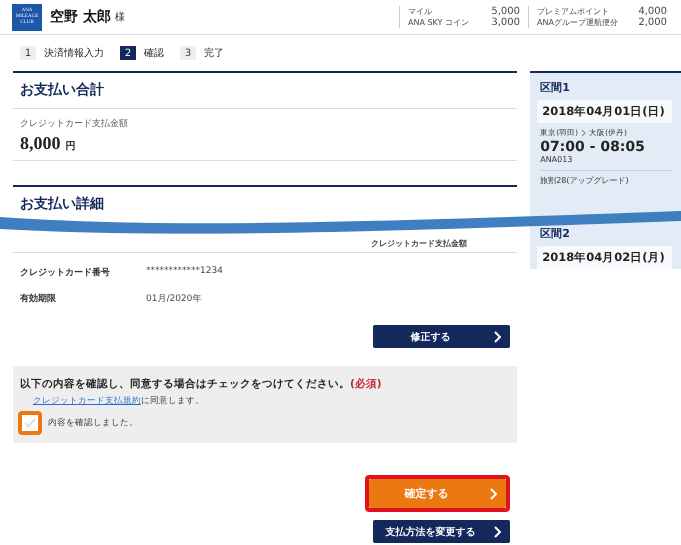 This screenshot has width=681, height=545. Describe the element at coordinates (93, 423) in the screenshot. I see `checkbox-label: 内容を確認しました。` at that location.